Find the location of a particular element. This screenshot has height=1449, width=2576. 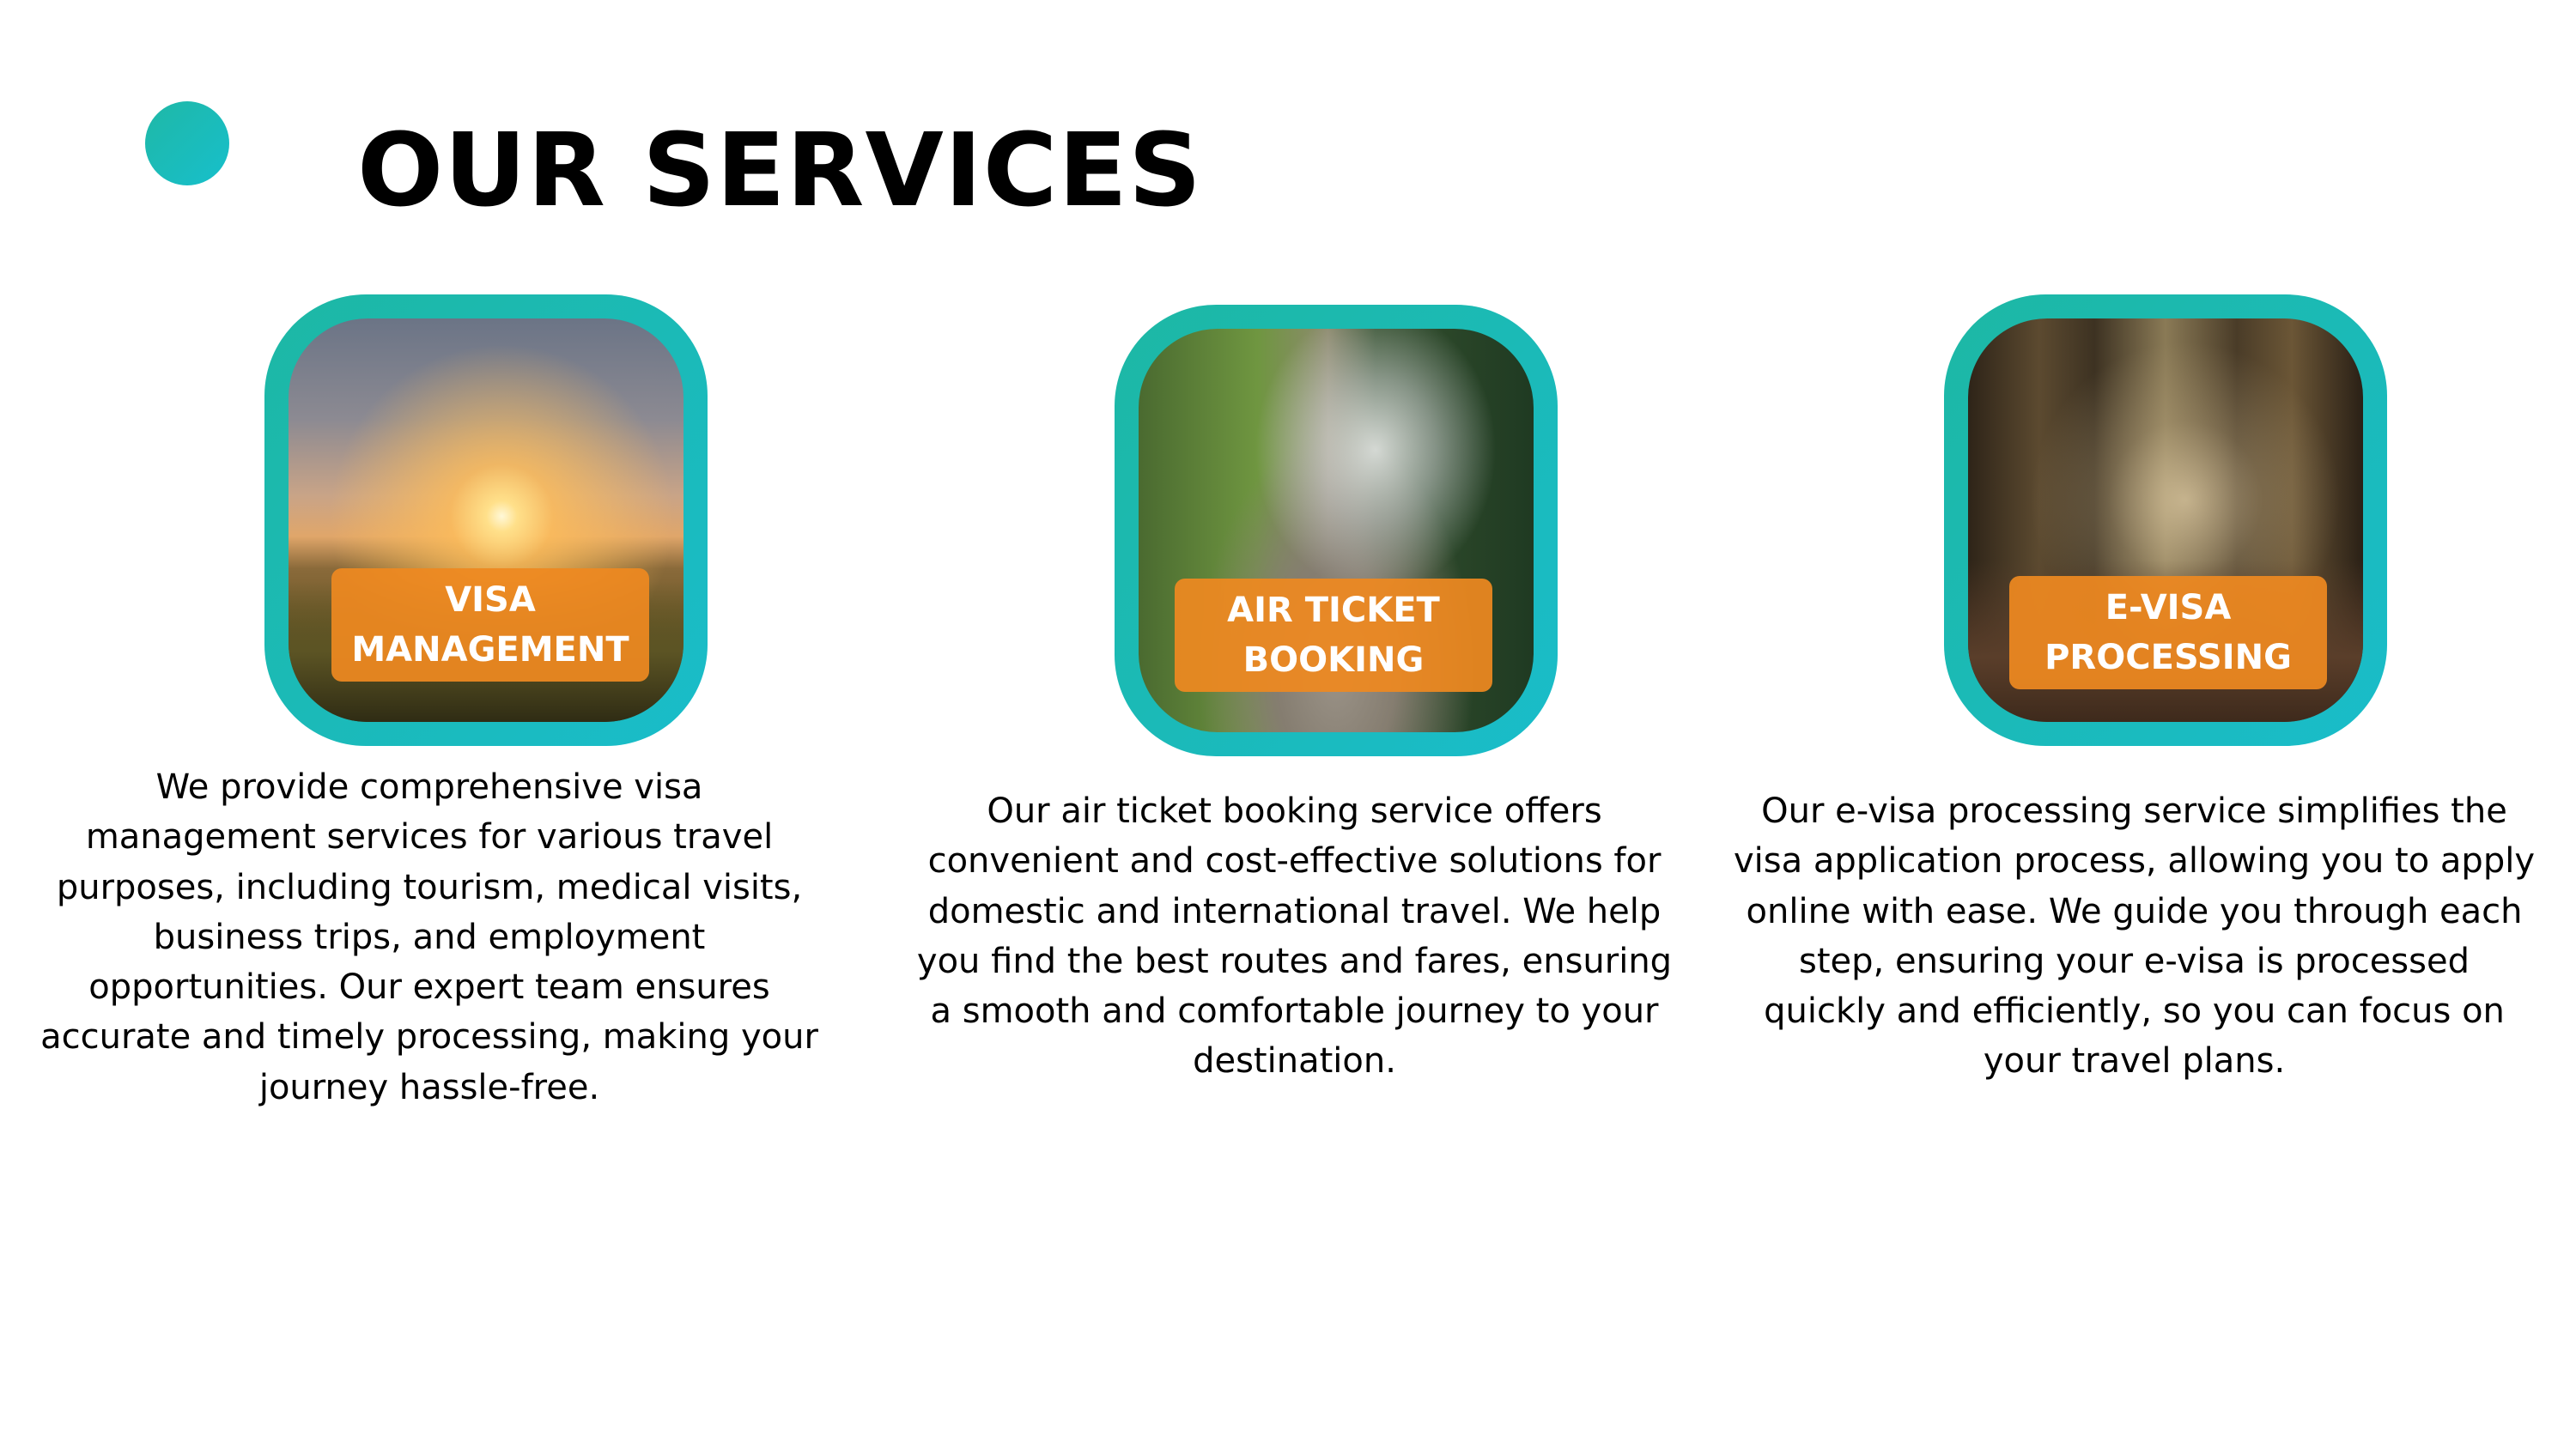

service-label: E-VISA PROCESSING is located at coordinates (2168, 632).